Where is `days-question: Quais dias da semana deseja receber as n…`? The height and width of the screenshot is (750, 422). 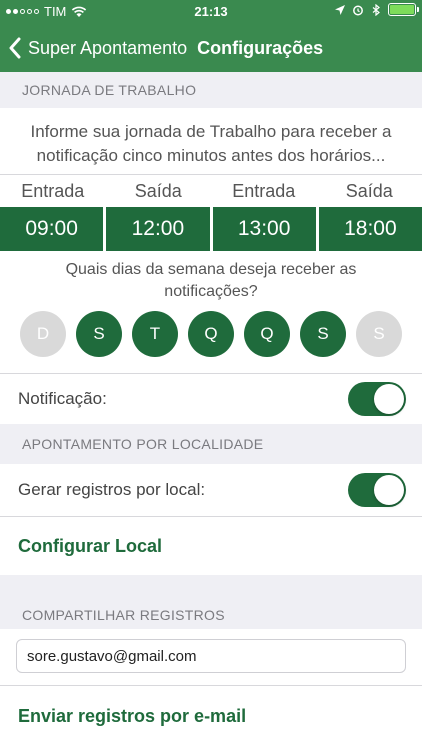
days-question: Quais dias da semana deseja receber as n… is located at coordinates (211, 277).